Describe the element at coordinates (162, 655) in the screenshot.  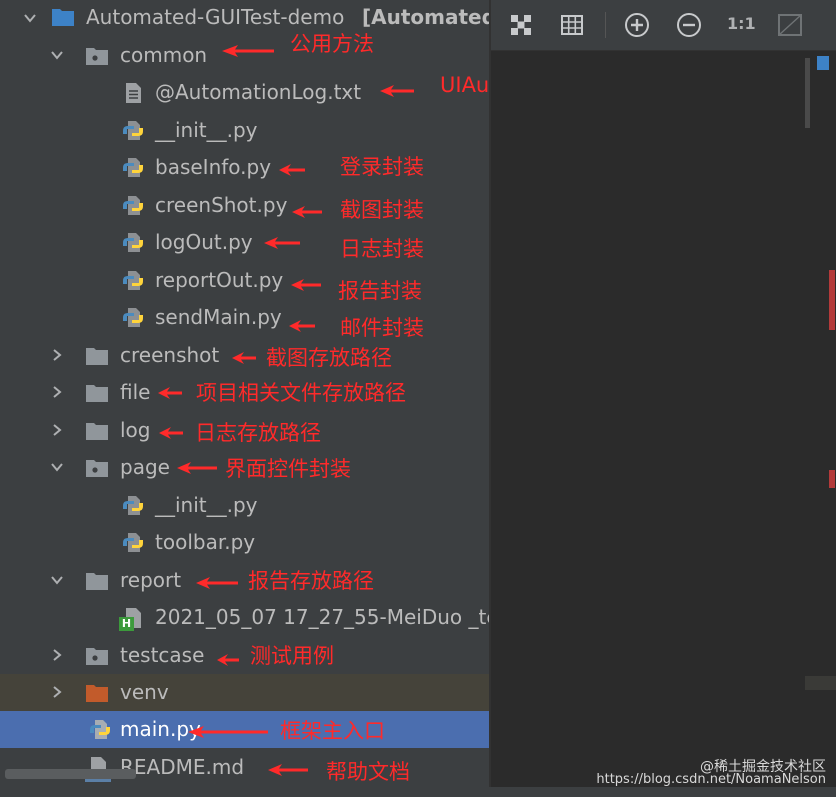
I see `tree-item-label: testcase` at that location.